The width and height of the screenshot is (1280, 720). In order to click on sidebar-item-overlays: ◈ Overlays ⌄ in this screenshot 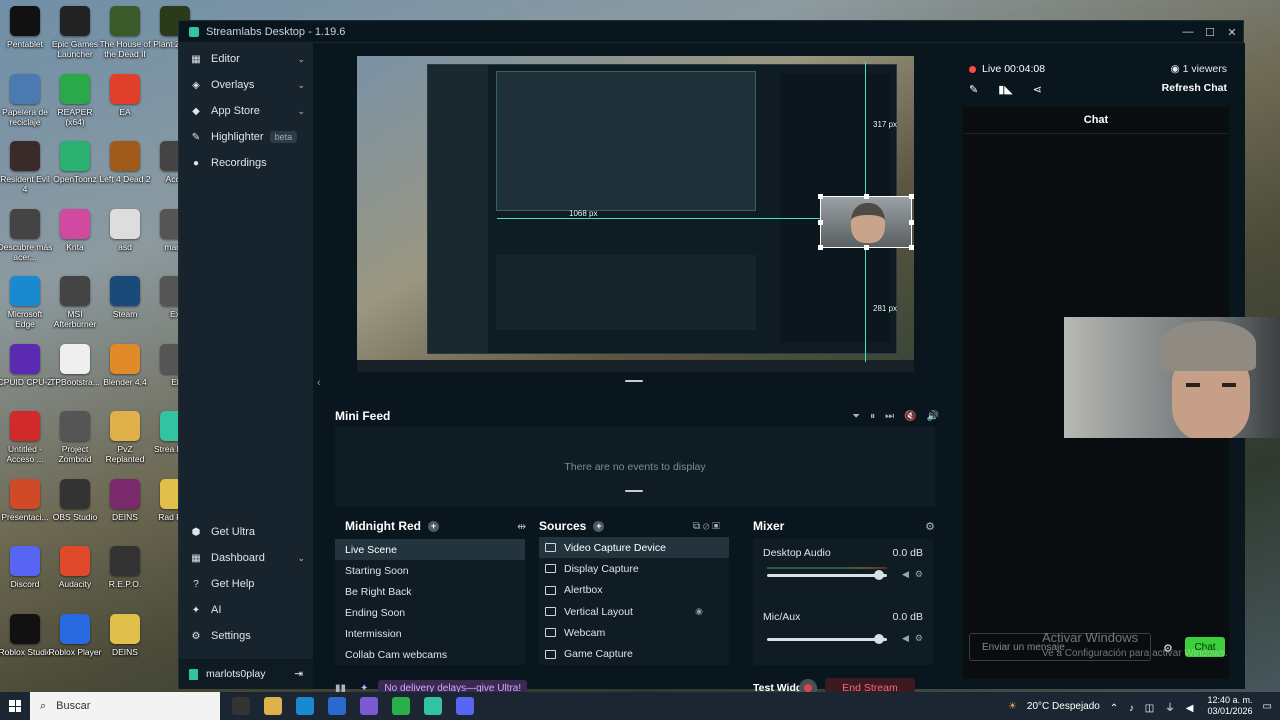, I will do `click(246, 85)`.